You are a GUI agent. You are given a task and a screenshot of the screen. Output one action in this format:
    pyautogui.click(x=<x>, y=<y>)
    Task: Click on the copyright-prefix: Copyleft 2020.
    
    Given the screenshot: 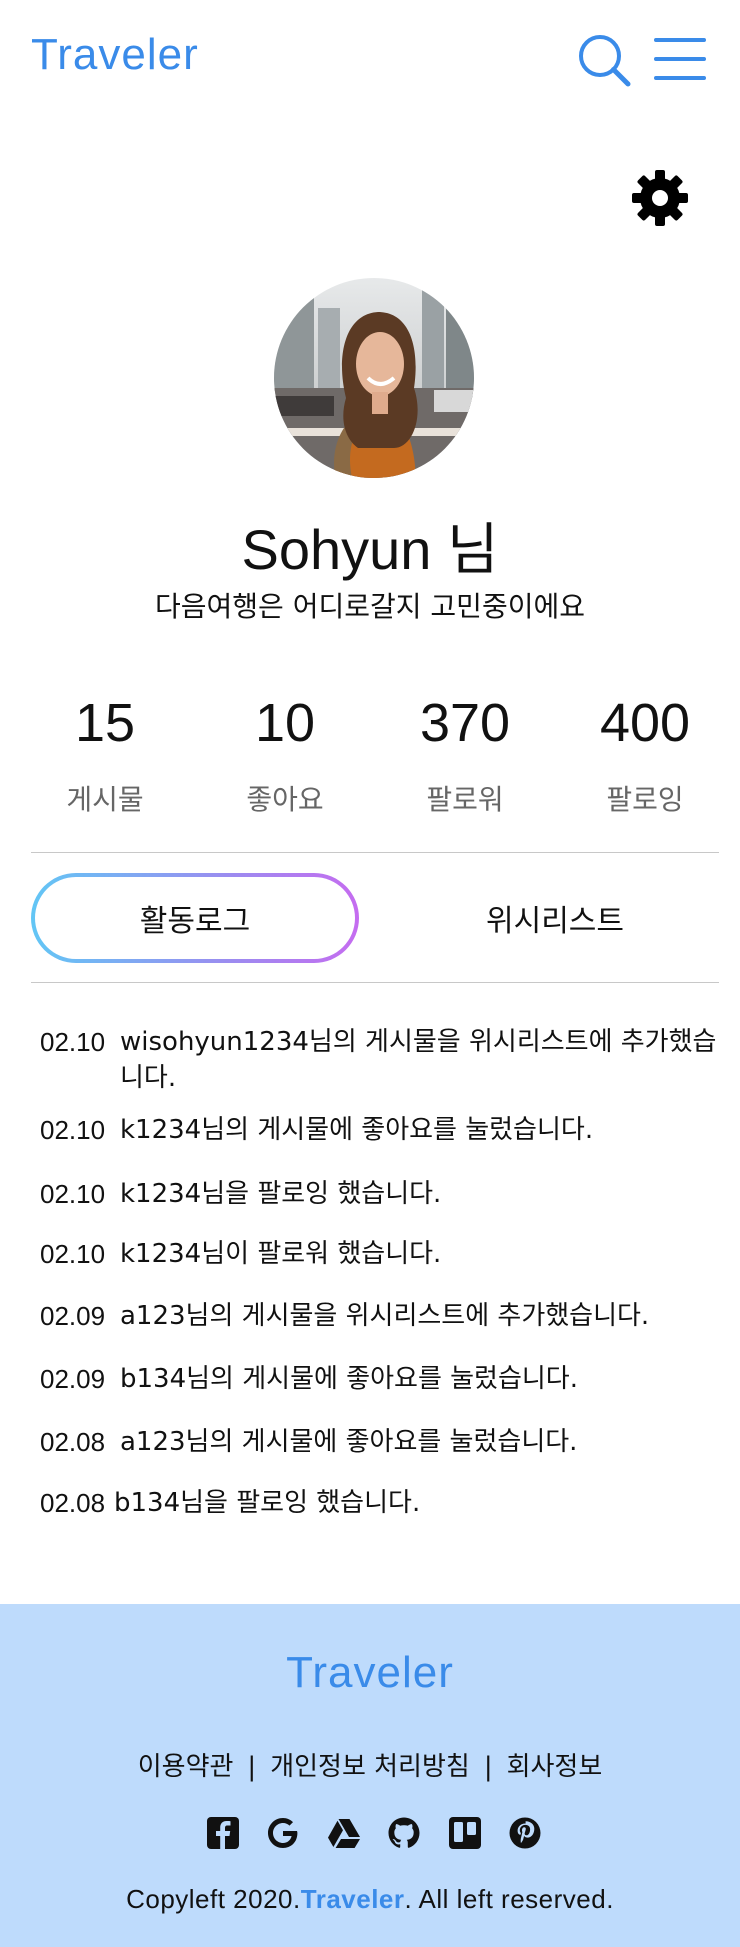 What is the action you would take?
    pyautogui.click(x=213, y=1899)
    